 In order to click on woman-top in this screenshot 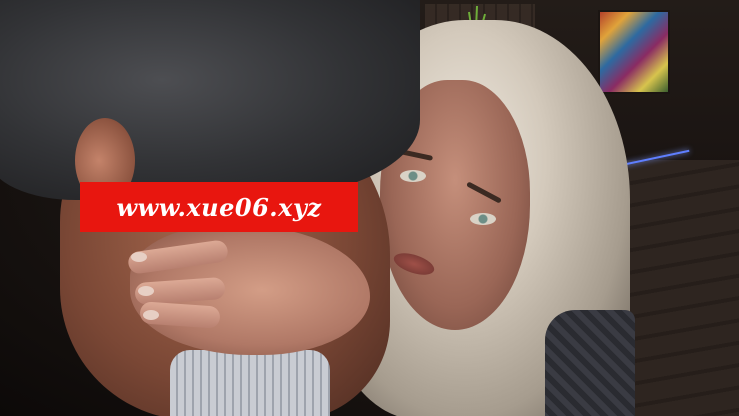, I will do `click(590, 363)`.